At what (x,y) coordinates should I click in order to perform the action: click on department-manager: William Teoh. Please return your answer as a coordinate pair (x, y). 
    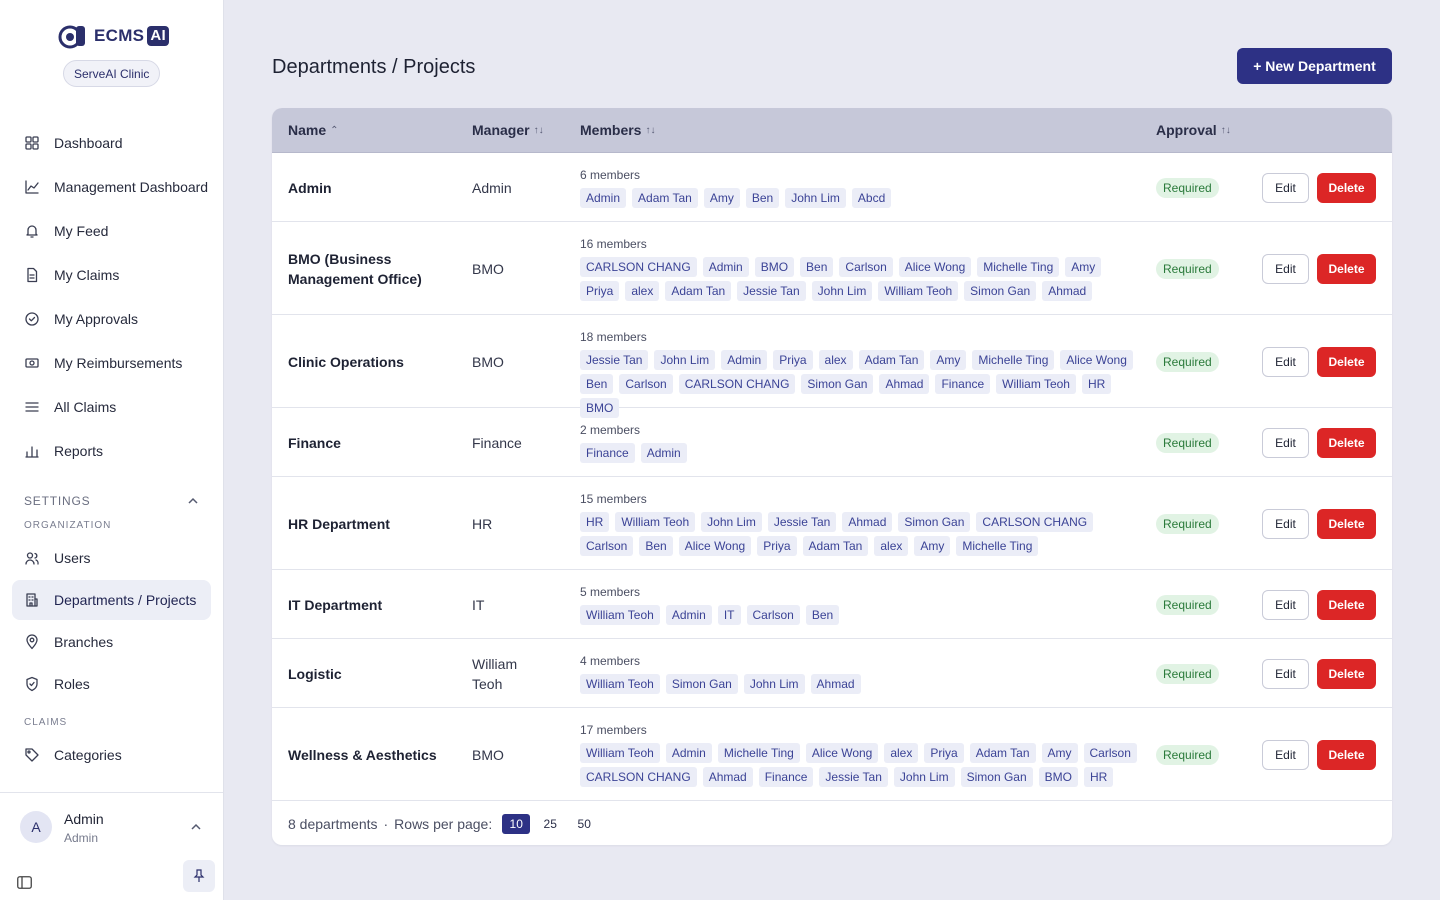
    Looking at the image, I should click on (495, 673).